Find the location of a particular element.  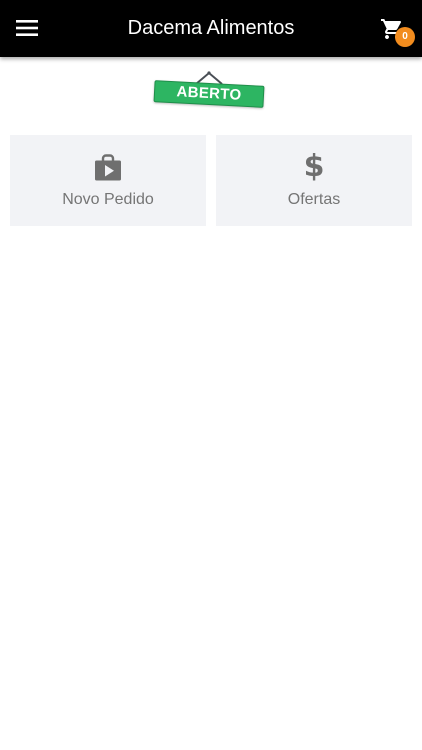

menu-button is located at coordinates (27, 28).